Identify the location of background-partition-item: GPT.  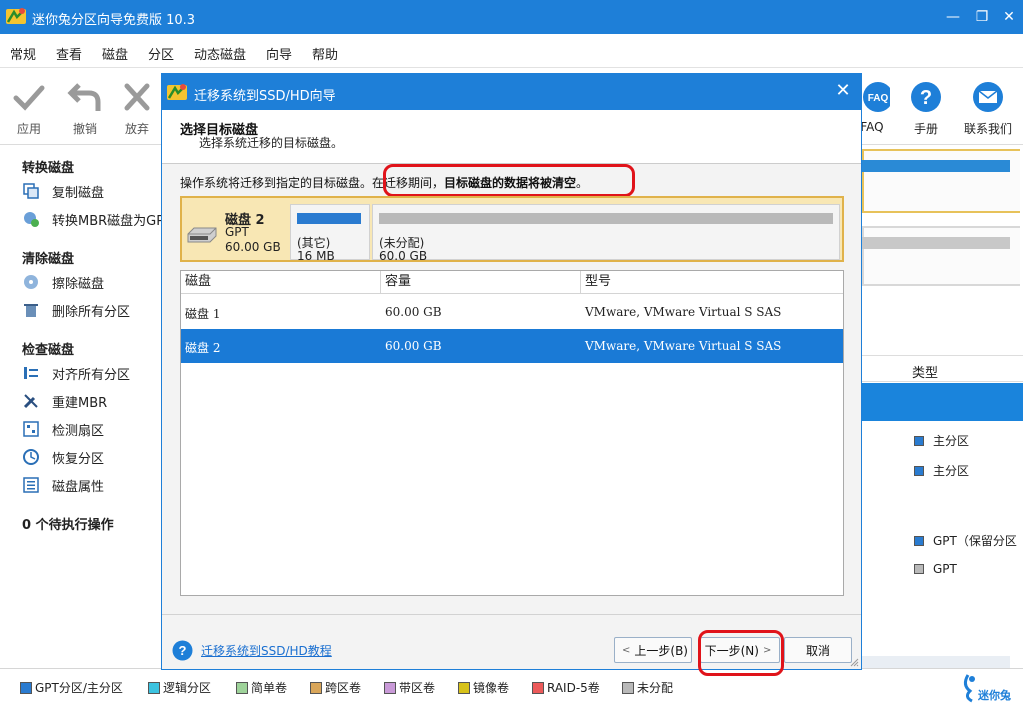
(935, 569).